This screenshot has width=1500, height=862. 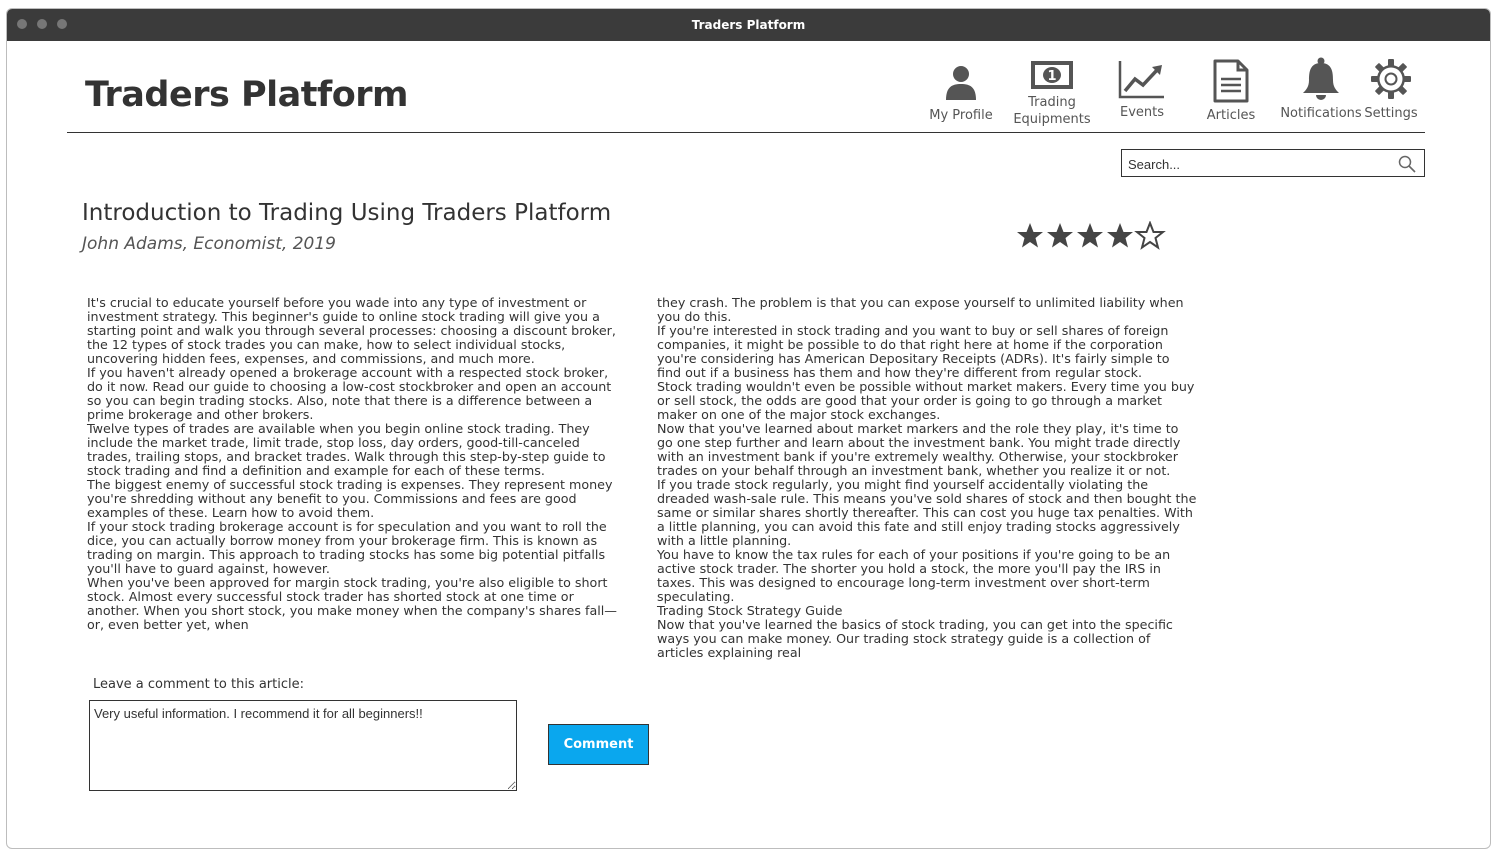 I want to click on nav-events: Events, so click(x=1142, y=90).